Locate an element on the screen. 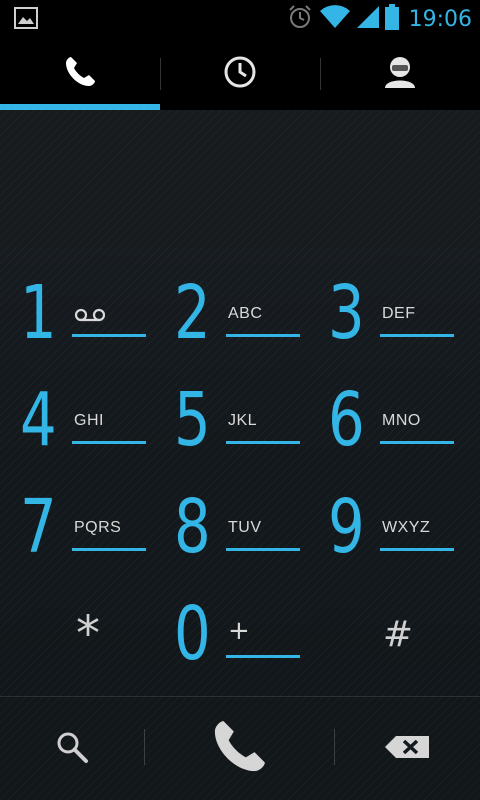  call-button is located at coordinates (239, 748).